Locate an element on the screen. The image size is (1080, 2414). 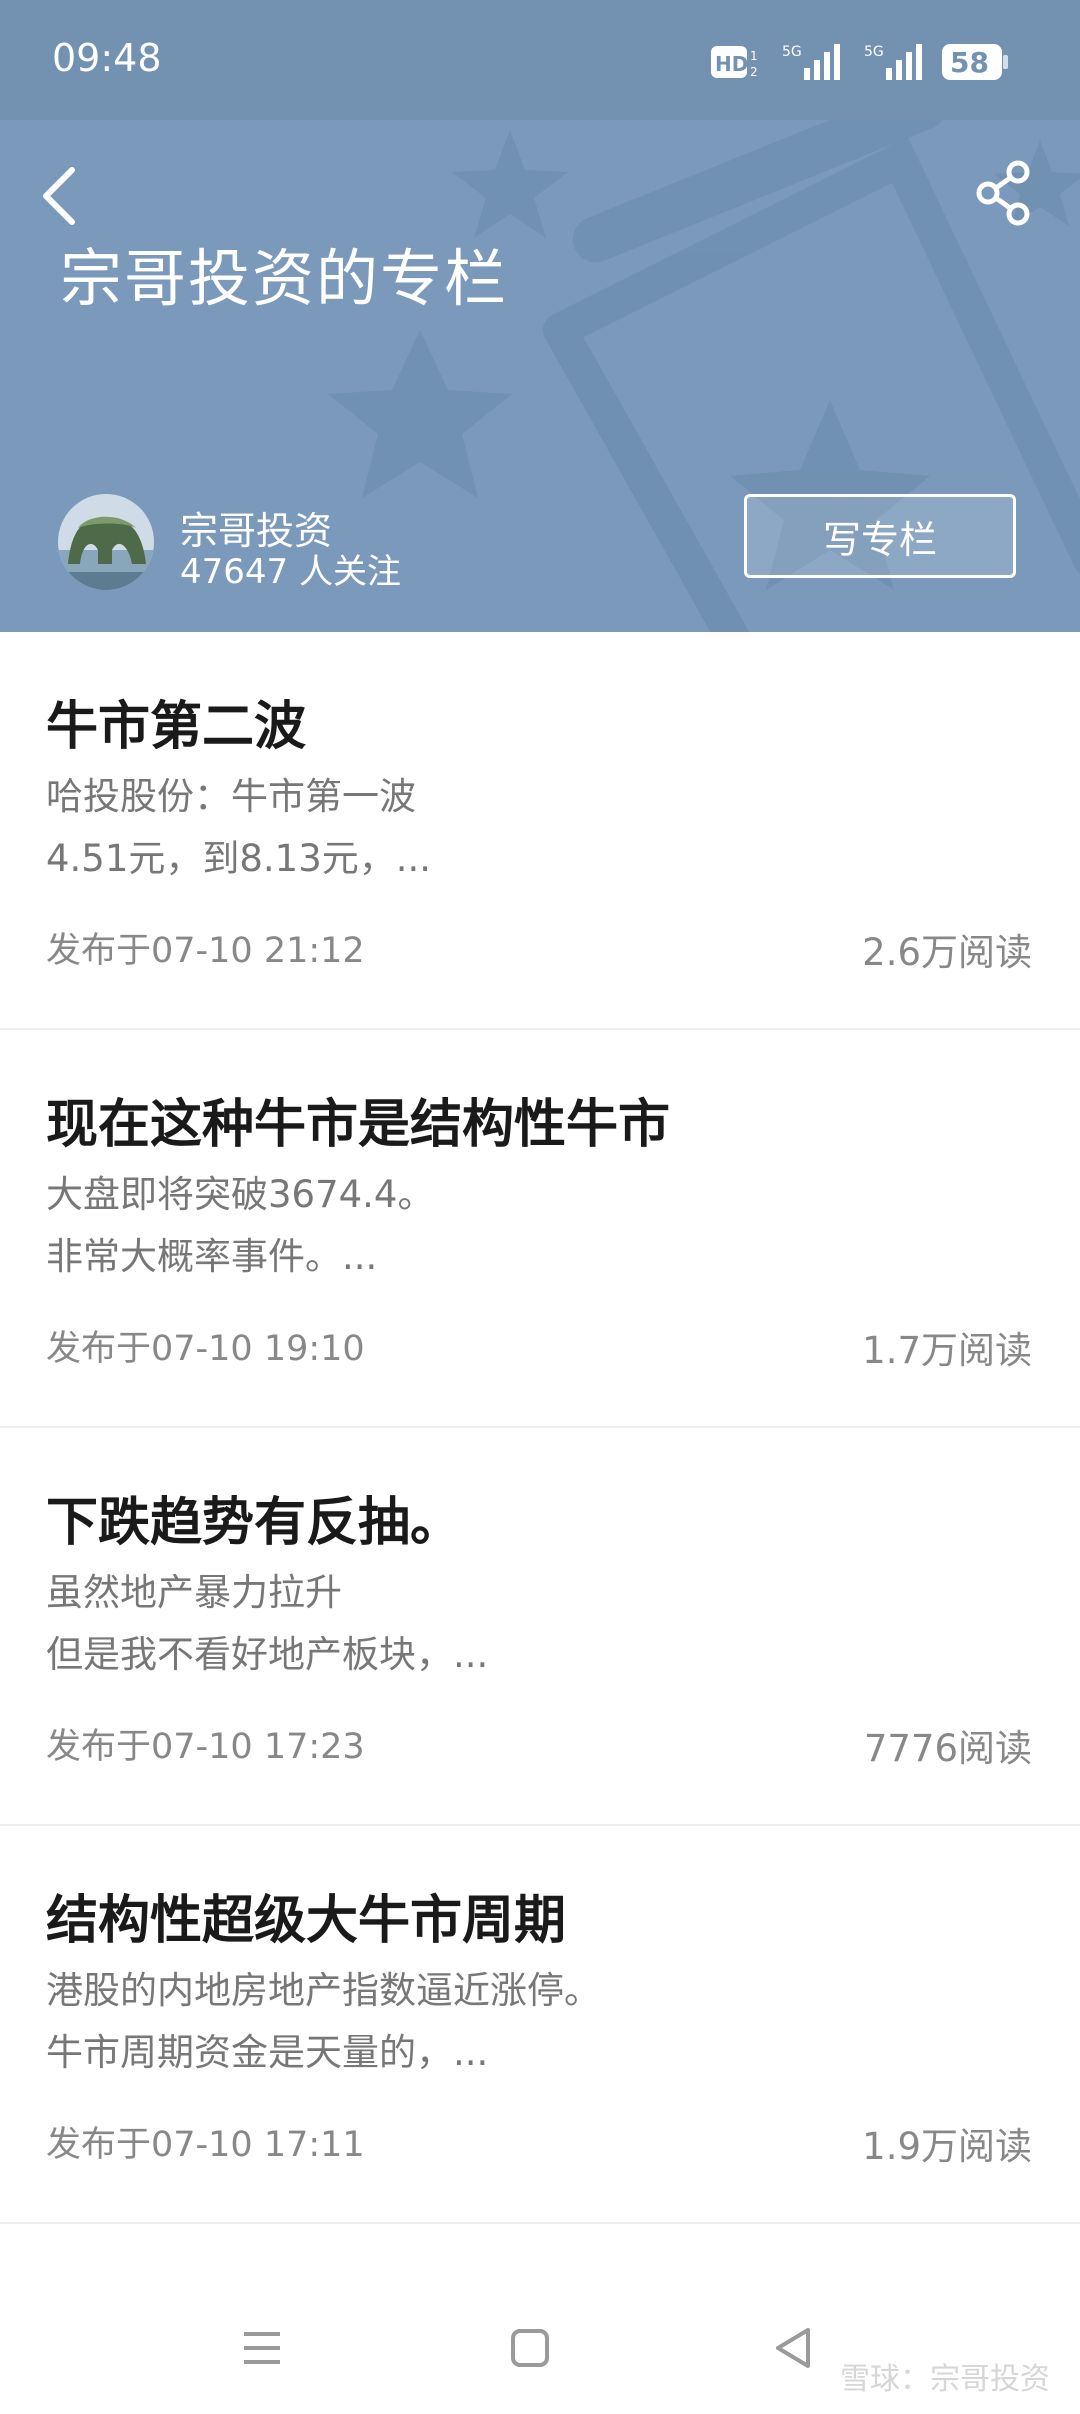
article-read-count: 7776阅读 is located at coordinates (947, 1748).